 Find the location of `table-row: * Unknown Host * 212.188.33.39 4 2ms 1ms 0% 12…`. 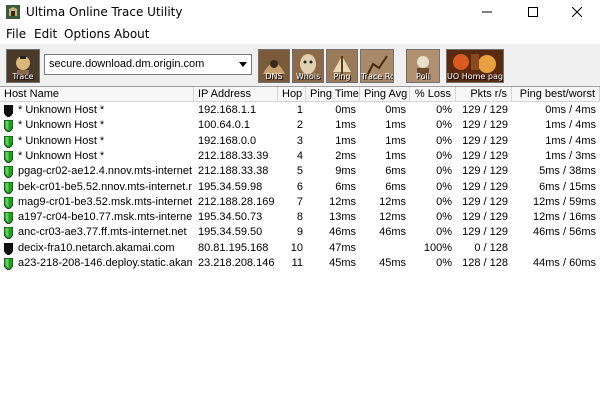

table-row: * Unknown Host * 212.188.33.39 4 2ms 1ms 0% 12… is located at coordinates (300, 156).